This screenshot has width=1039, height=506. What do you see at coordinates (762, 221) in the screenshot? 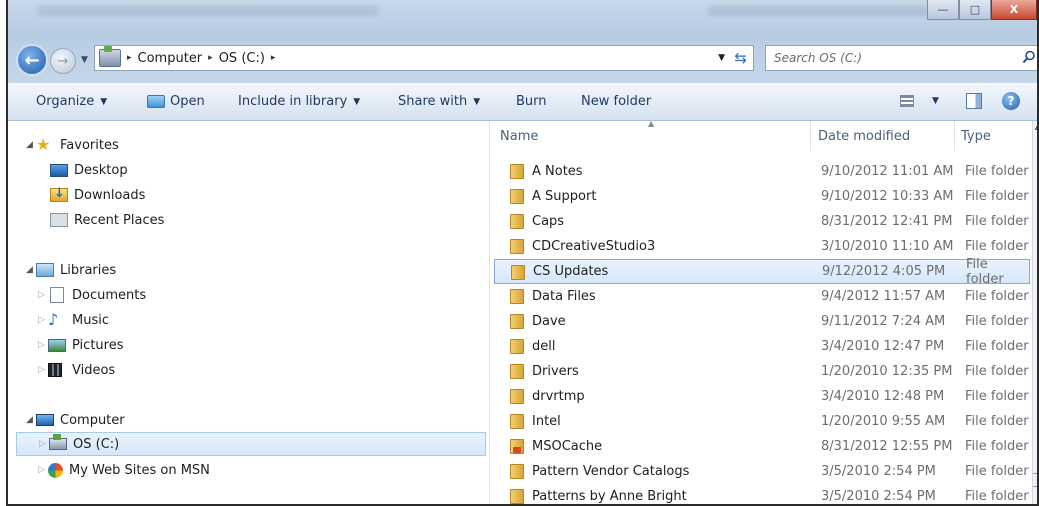
I see `file-row: Caps 8/31/2012 12:41 PM File folder` at bounding box center [762, 221].